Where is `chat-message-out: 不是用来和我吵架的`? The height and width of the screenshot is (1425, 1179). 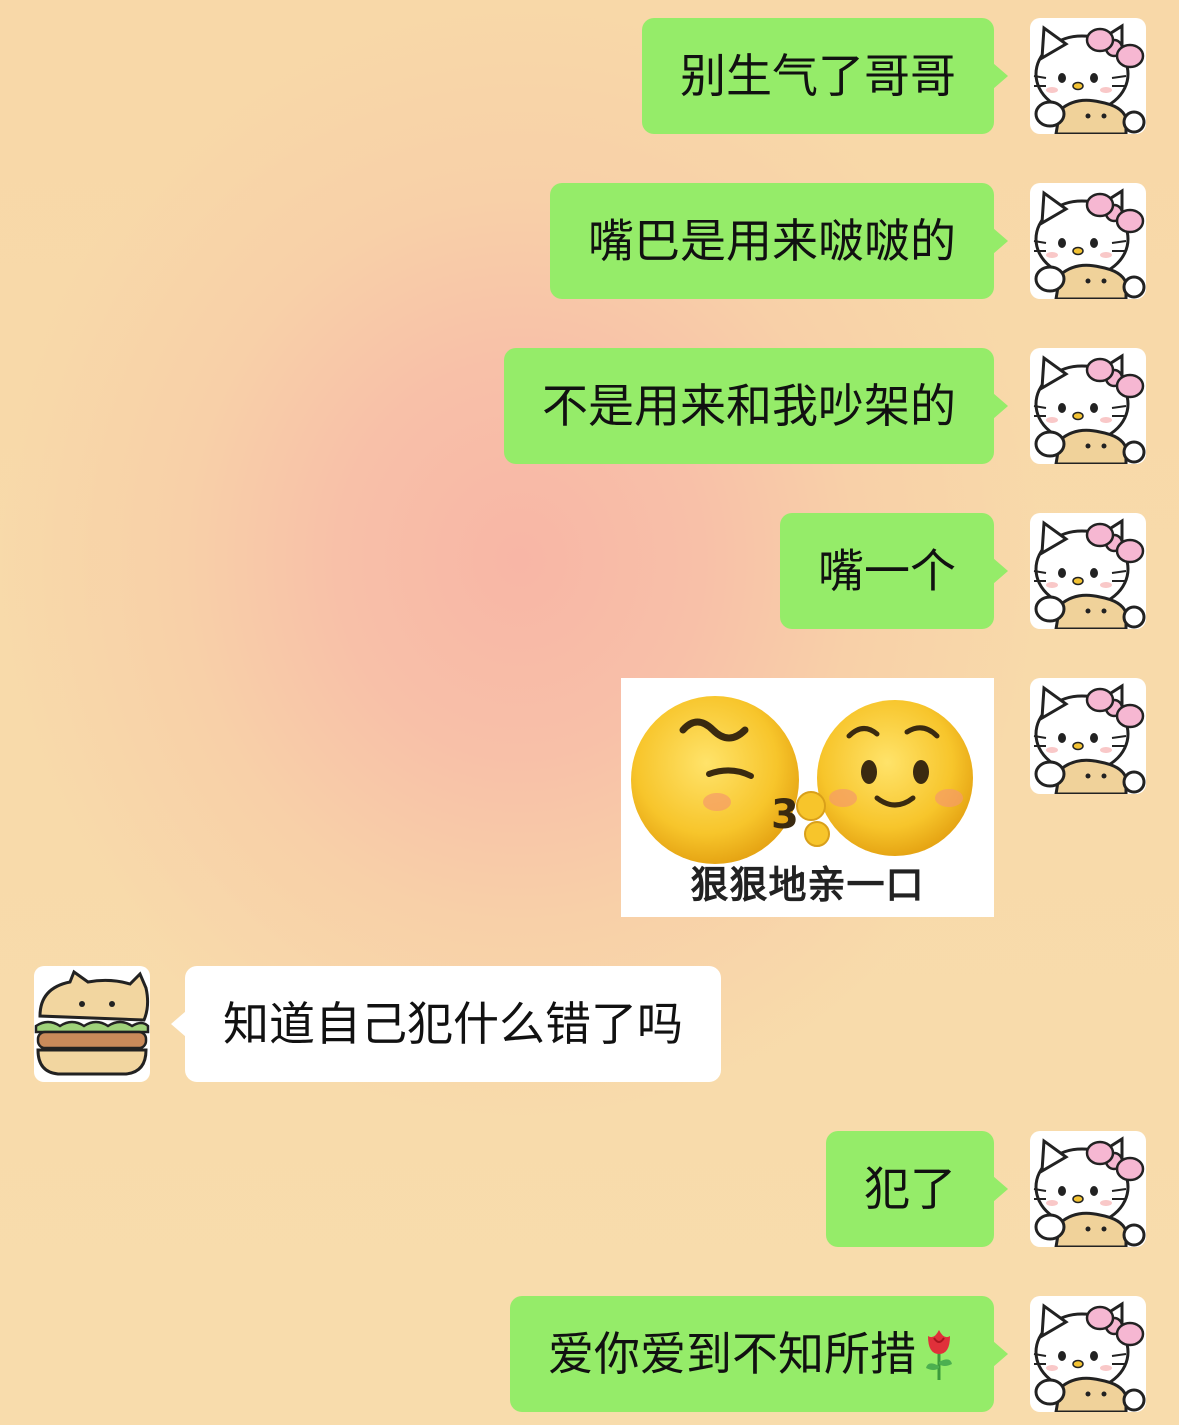
chat-message-out: 不是用来和我吵架的 is located at coordinates (756, 406).